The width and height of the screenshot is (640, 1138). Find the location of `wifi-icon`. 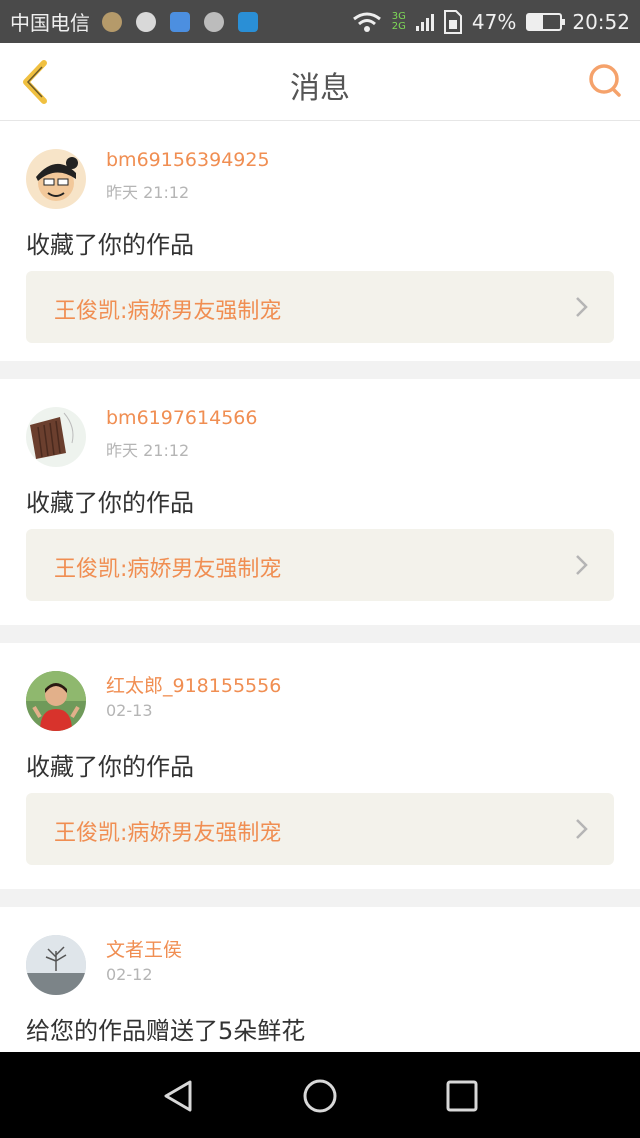

wifi-icon is located at coordinates (366, 22).